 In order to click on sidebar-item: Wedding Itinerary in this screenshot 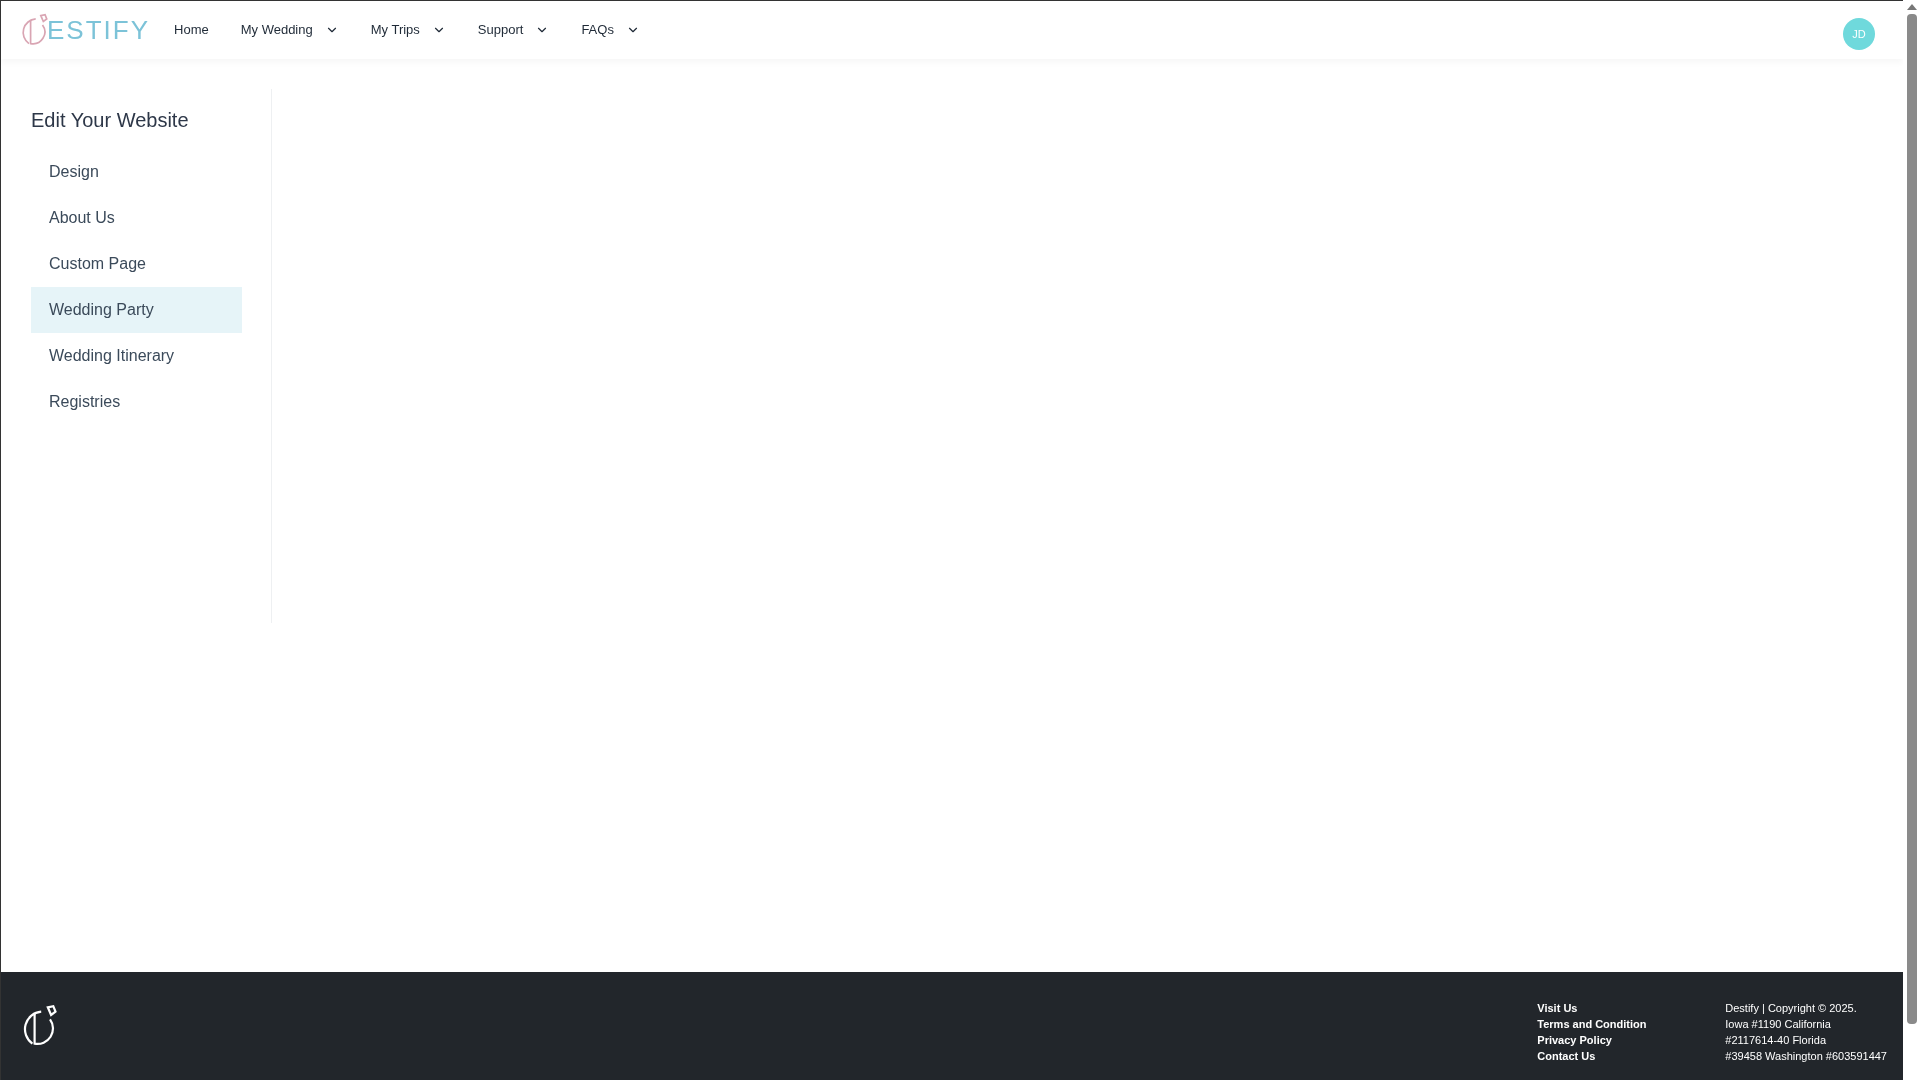, I will do `click(136, 356)`.